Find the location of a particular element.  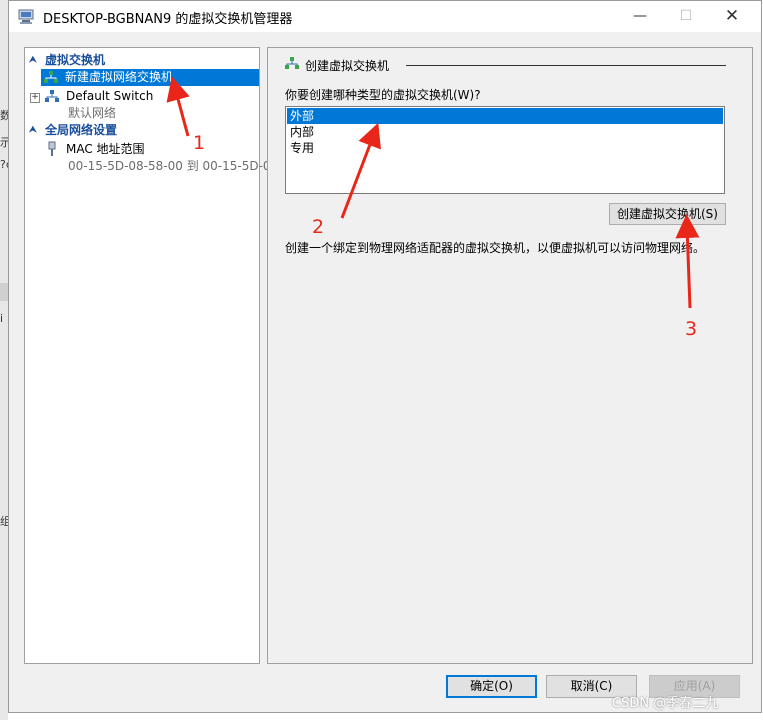

tree-item-label: 新建虚拟网络交换机 is located at coordinates (119, 77).